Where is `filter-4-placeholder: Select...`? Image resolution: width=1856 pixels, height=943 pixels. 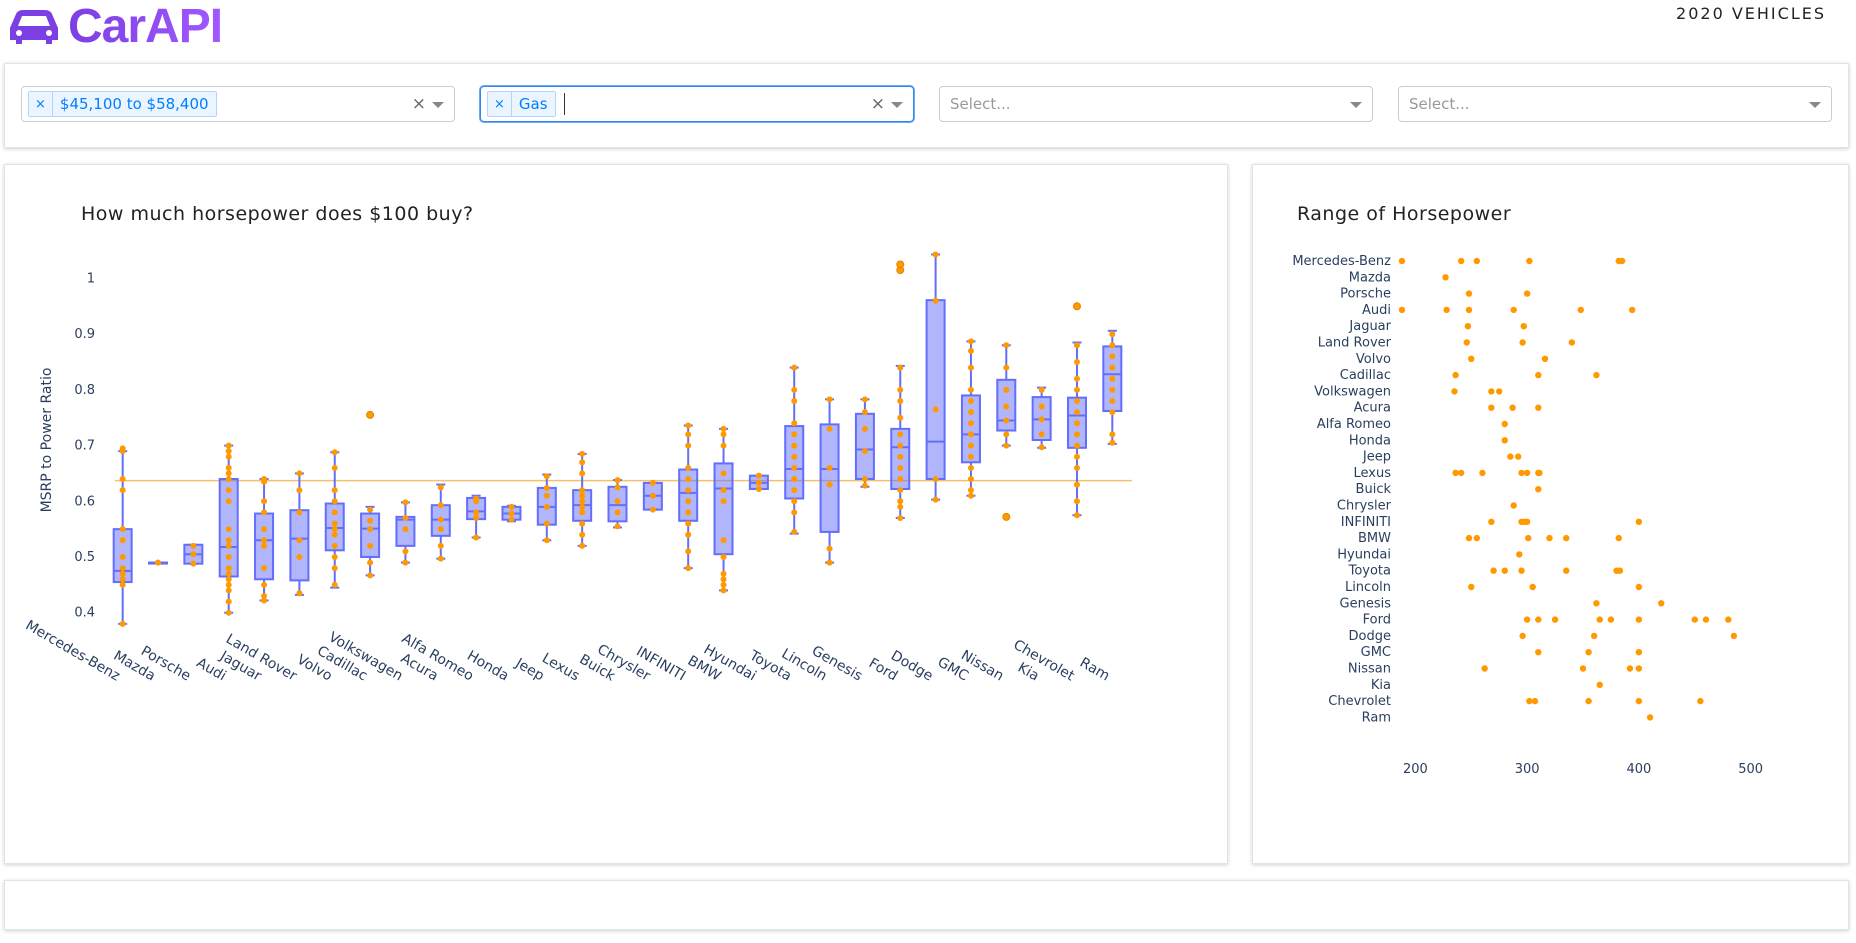 filter-4-placeholder: Select... is located at coordinates (1439, 104).